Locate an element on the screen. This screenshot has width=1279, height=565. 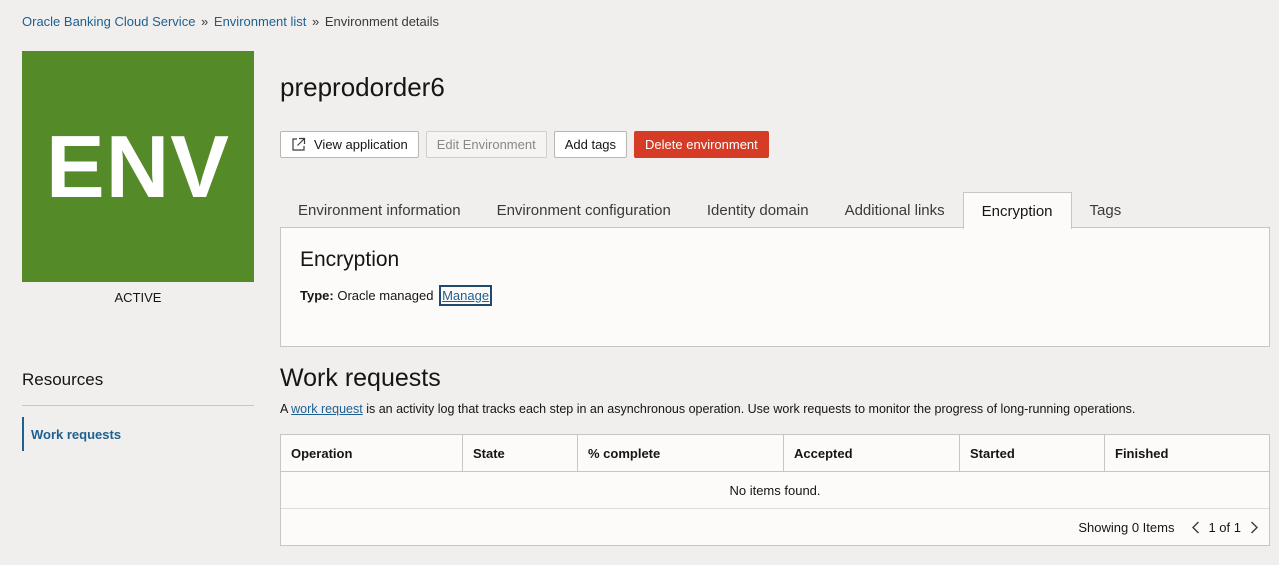
column-percent-complete: % complete is located at coordinates (681, 453).